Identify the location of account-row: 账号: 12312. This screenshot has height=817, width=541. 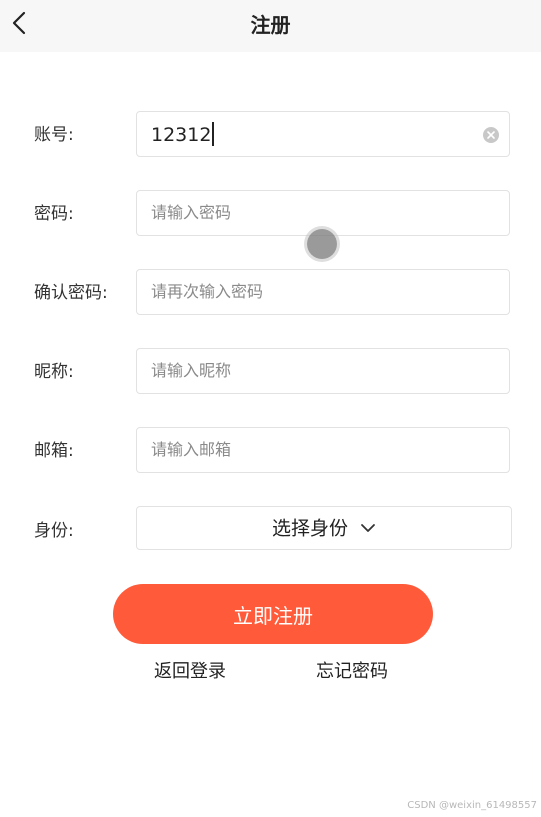
(270, 135).